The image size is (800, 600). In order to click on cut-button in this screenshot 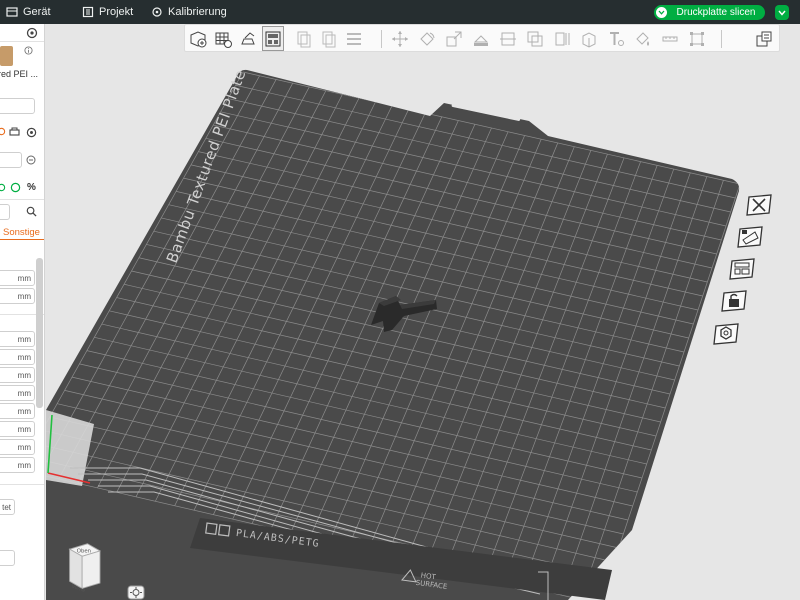, I will do `click(508, 38)`.